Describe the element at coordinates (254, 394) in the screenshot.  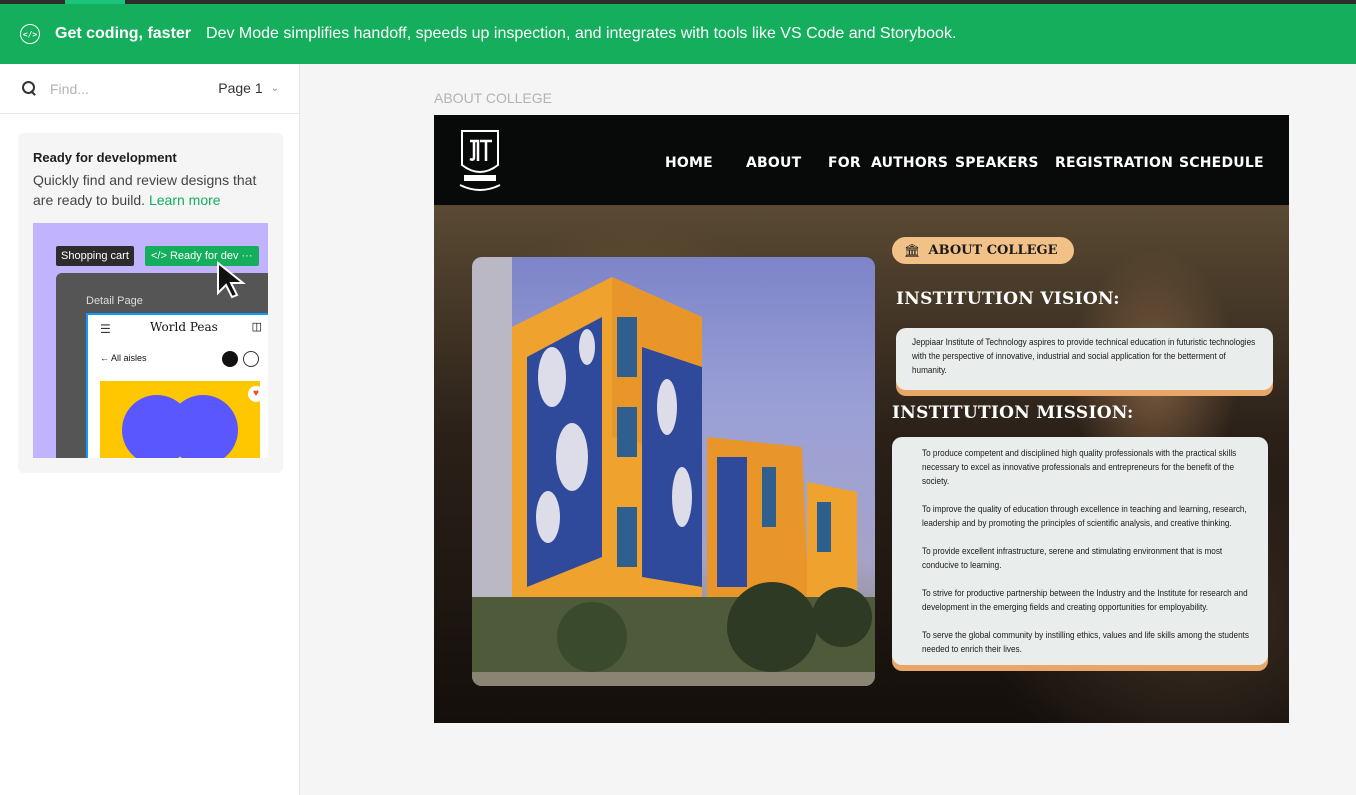
I see `heart-icon: ♥` at that location.